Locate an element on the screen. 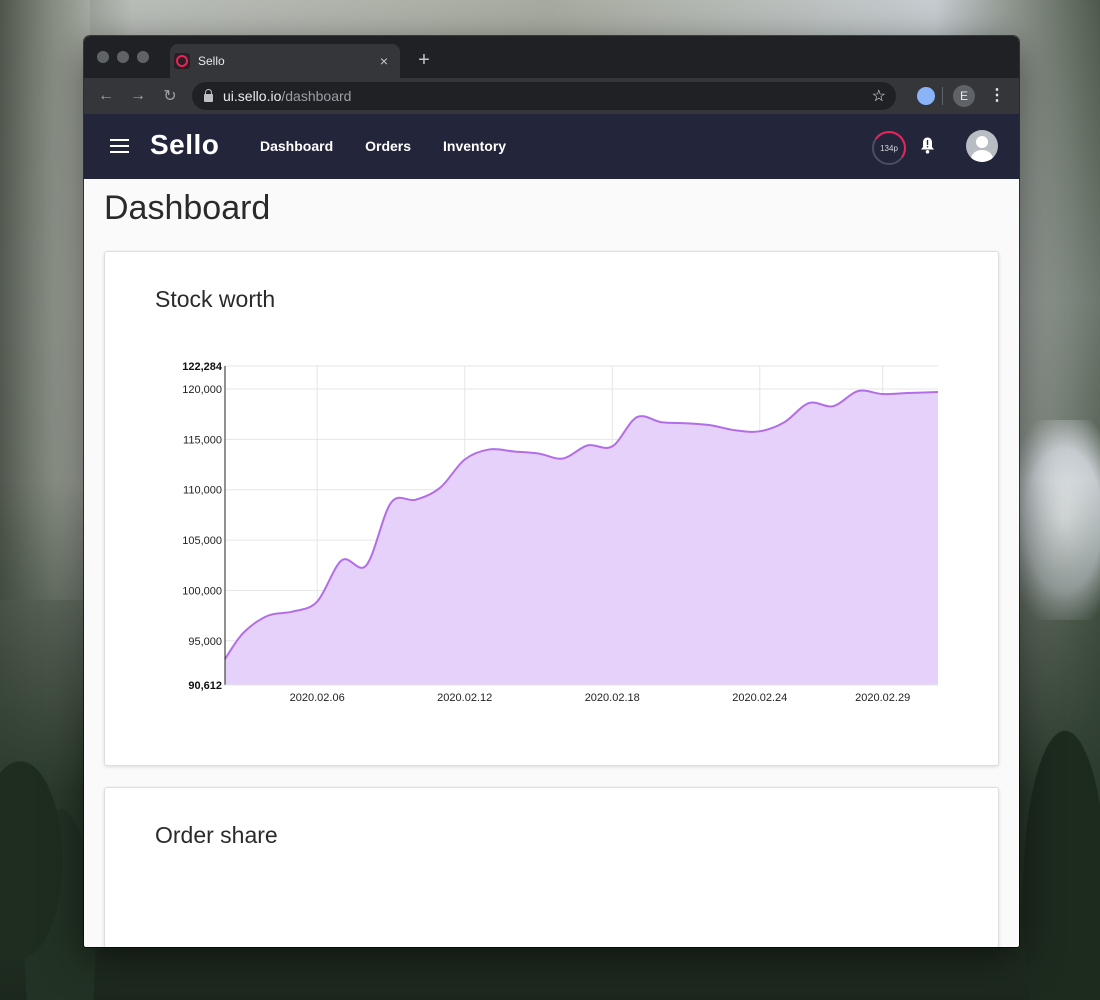 Image resolution: width=1100 pixels, height=1000 pixels. y-tick-label: 105,000 is located at coordinates (202, 541).